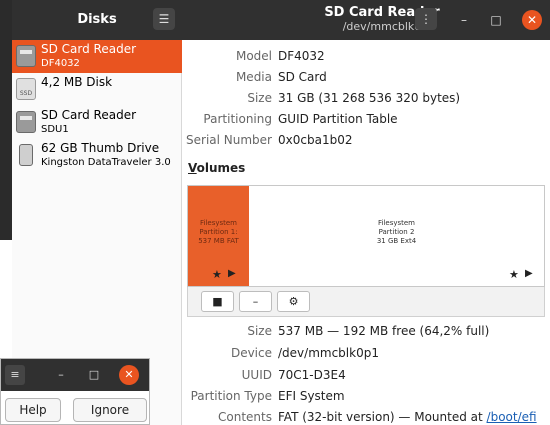 This screenshot has width=550, height=425. What do you see at coordinates (26, 155) in the screenshot?
I see `usb-drive-icon` at bounding box center [26, 155].